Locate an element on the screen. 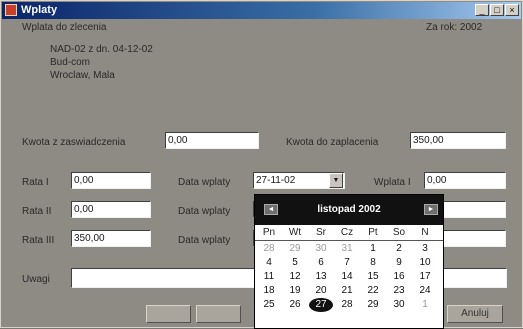  calendar-day: 11 is located at coordinates (269, 277).